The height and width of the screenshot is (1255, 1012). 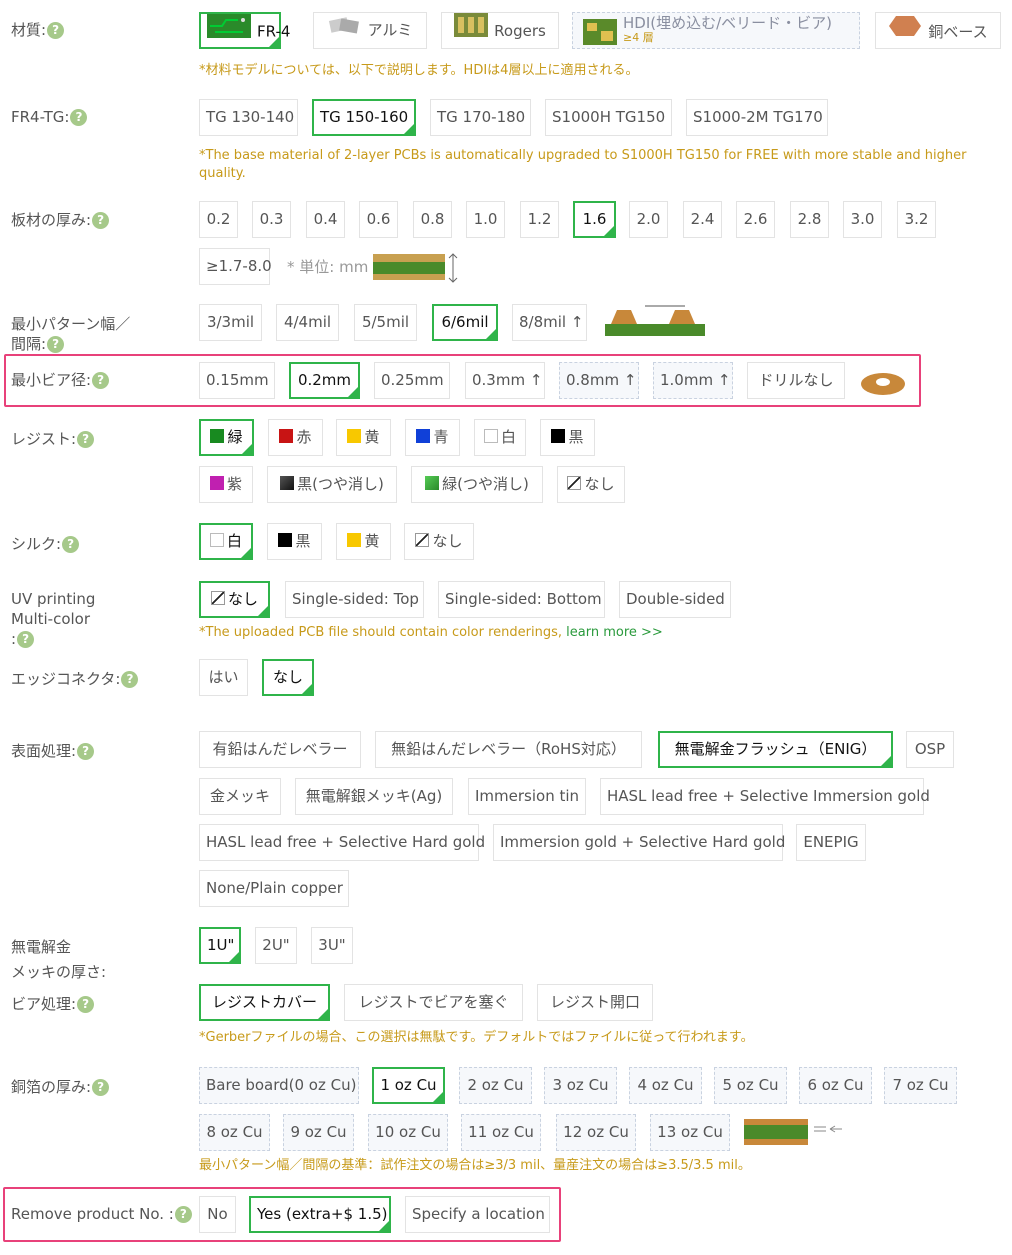 I want to click on surface-option: ENEPIG, so click(x=831, y=842).